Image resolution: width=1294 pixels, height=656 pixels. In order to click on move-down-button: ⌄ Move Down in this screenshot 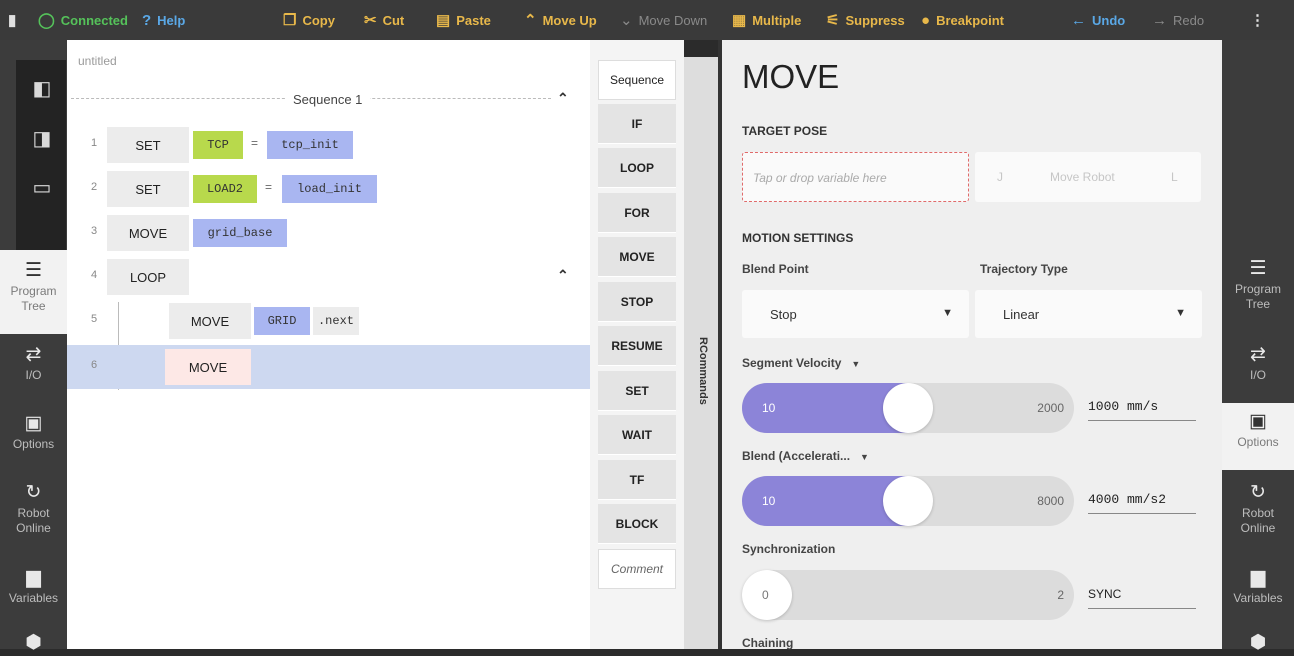, I will do `click(663, 20)`.